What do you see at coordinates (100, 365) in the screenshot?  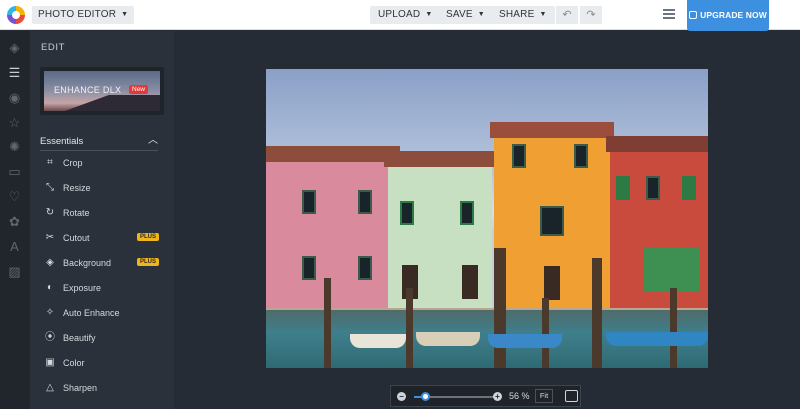 I see `tool-color: ▣ Color` at bounding box center [100, 365].